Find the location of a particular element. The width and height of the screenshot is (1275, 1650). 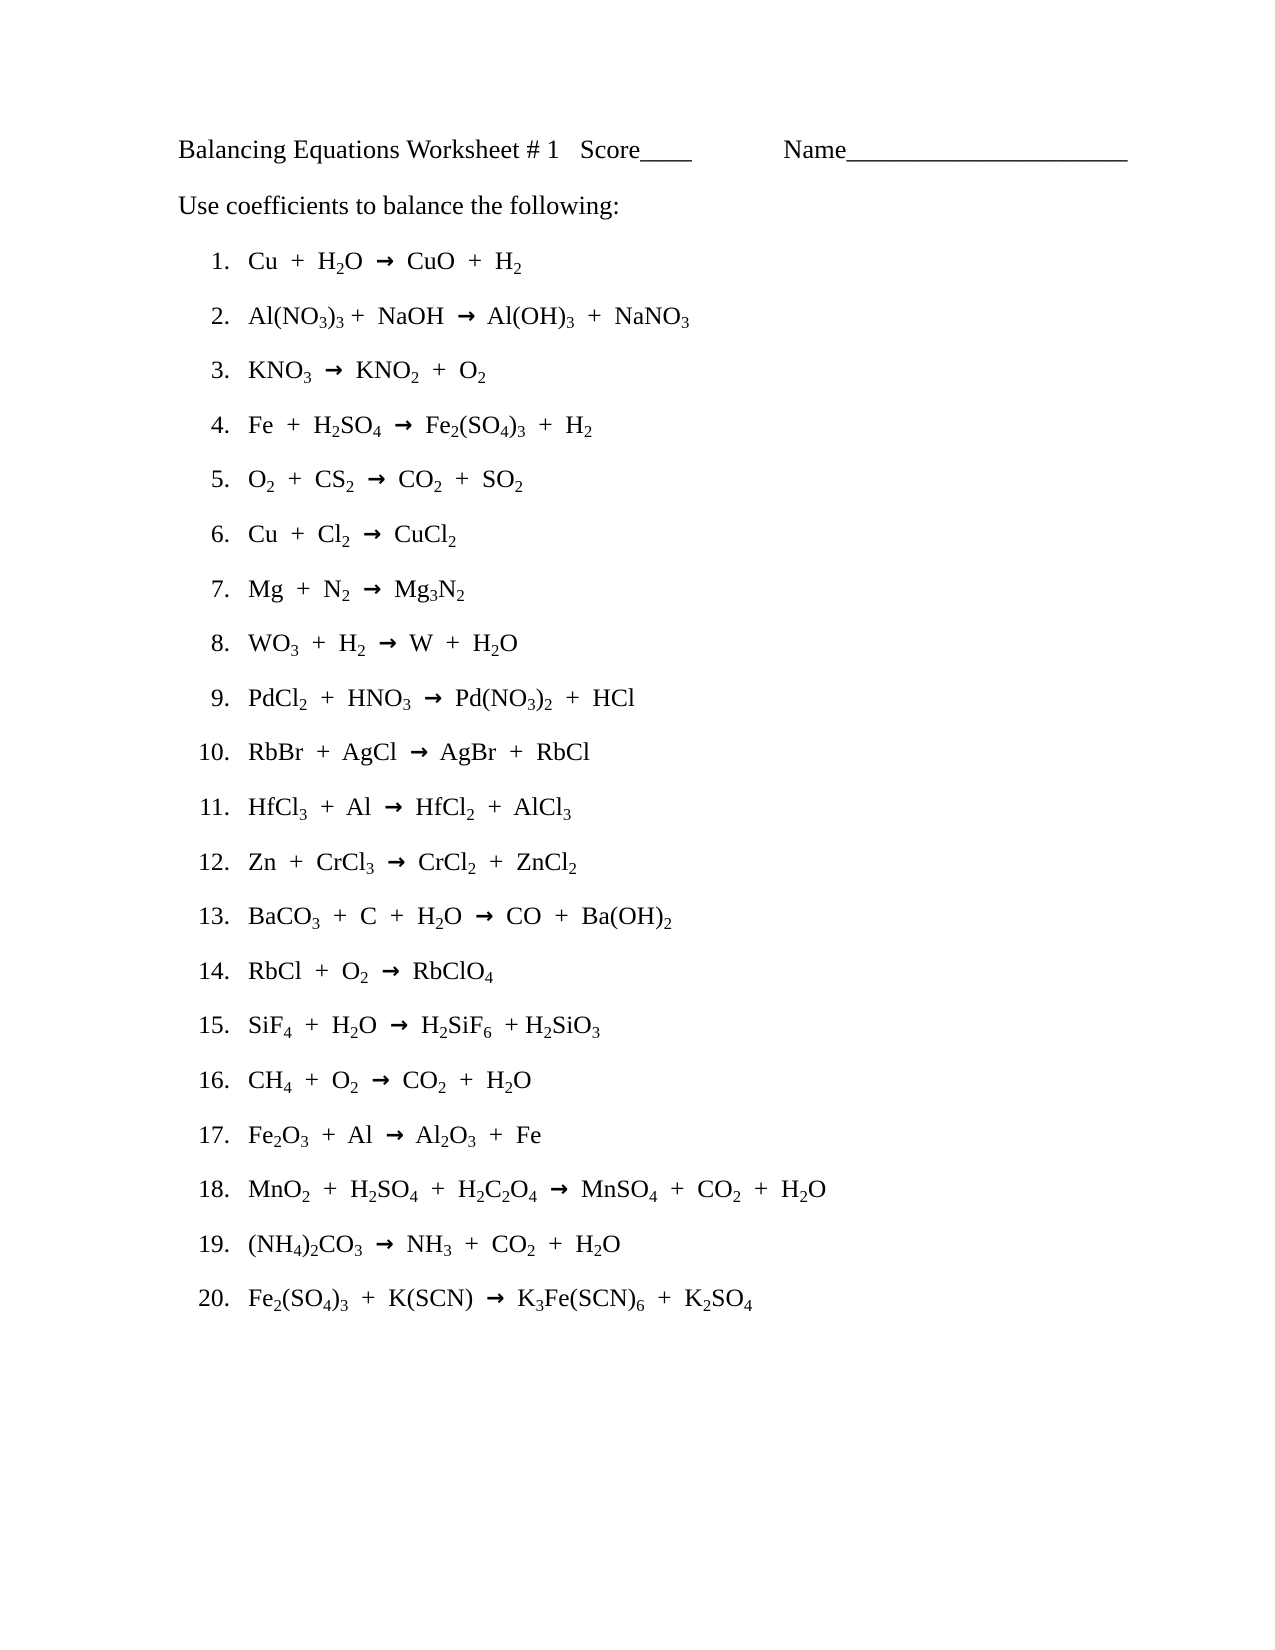

score-label: Score is located at coordinates (610, 149).